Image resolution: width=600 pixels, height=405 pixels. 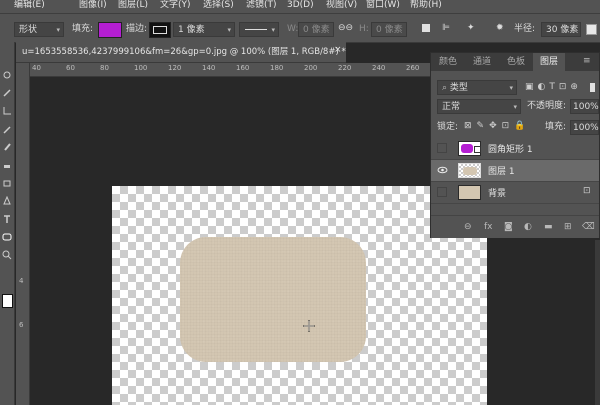 What do you see at coordinates (561, 29) in the screenshot?
I see `radius-input: 30 像素` at bounding box center [561, 29].